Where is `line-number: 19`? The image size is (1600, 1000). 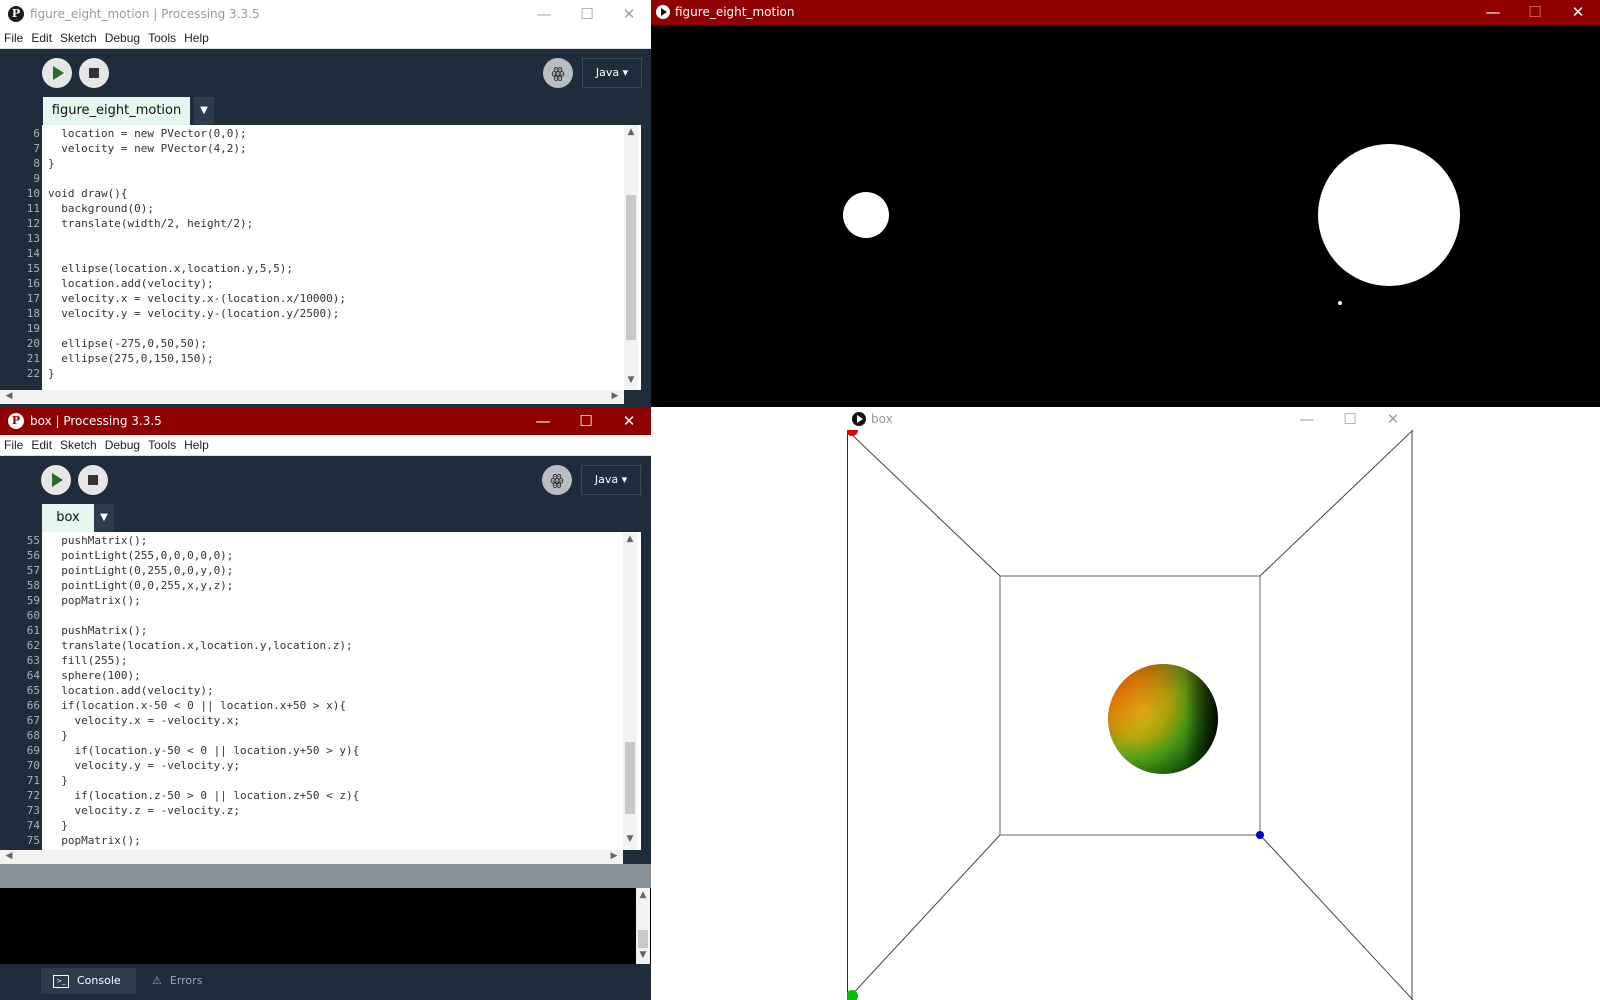
line-number: 19 is located at coordinates (33, 328).